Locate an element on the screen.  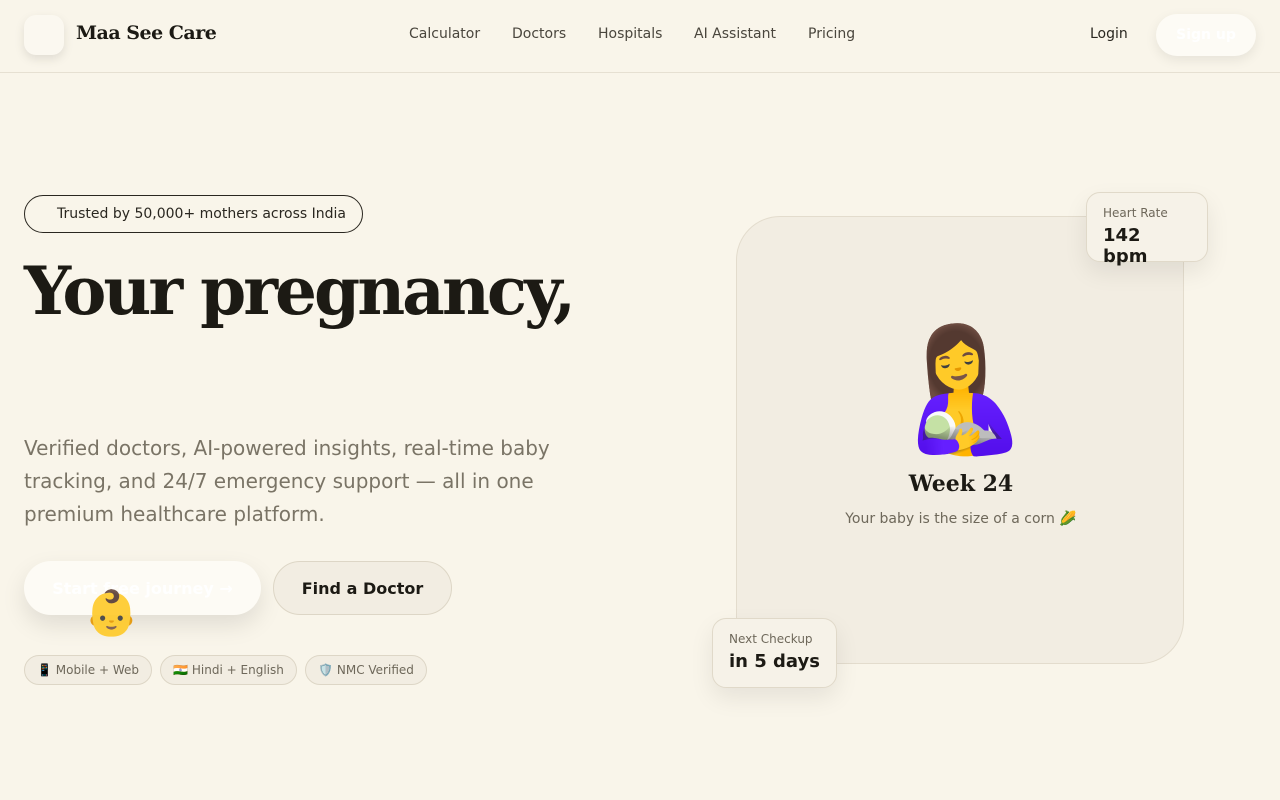
start-journey-button: Start free journey → is located at coordinates (142, 588).